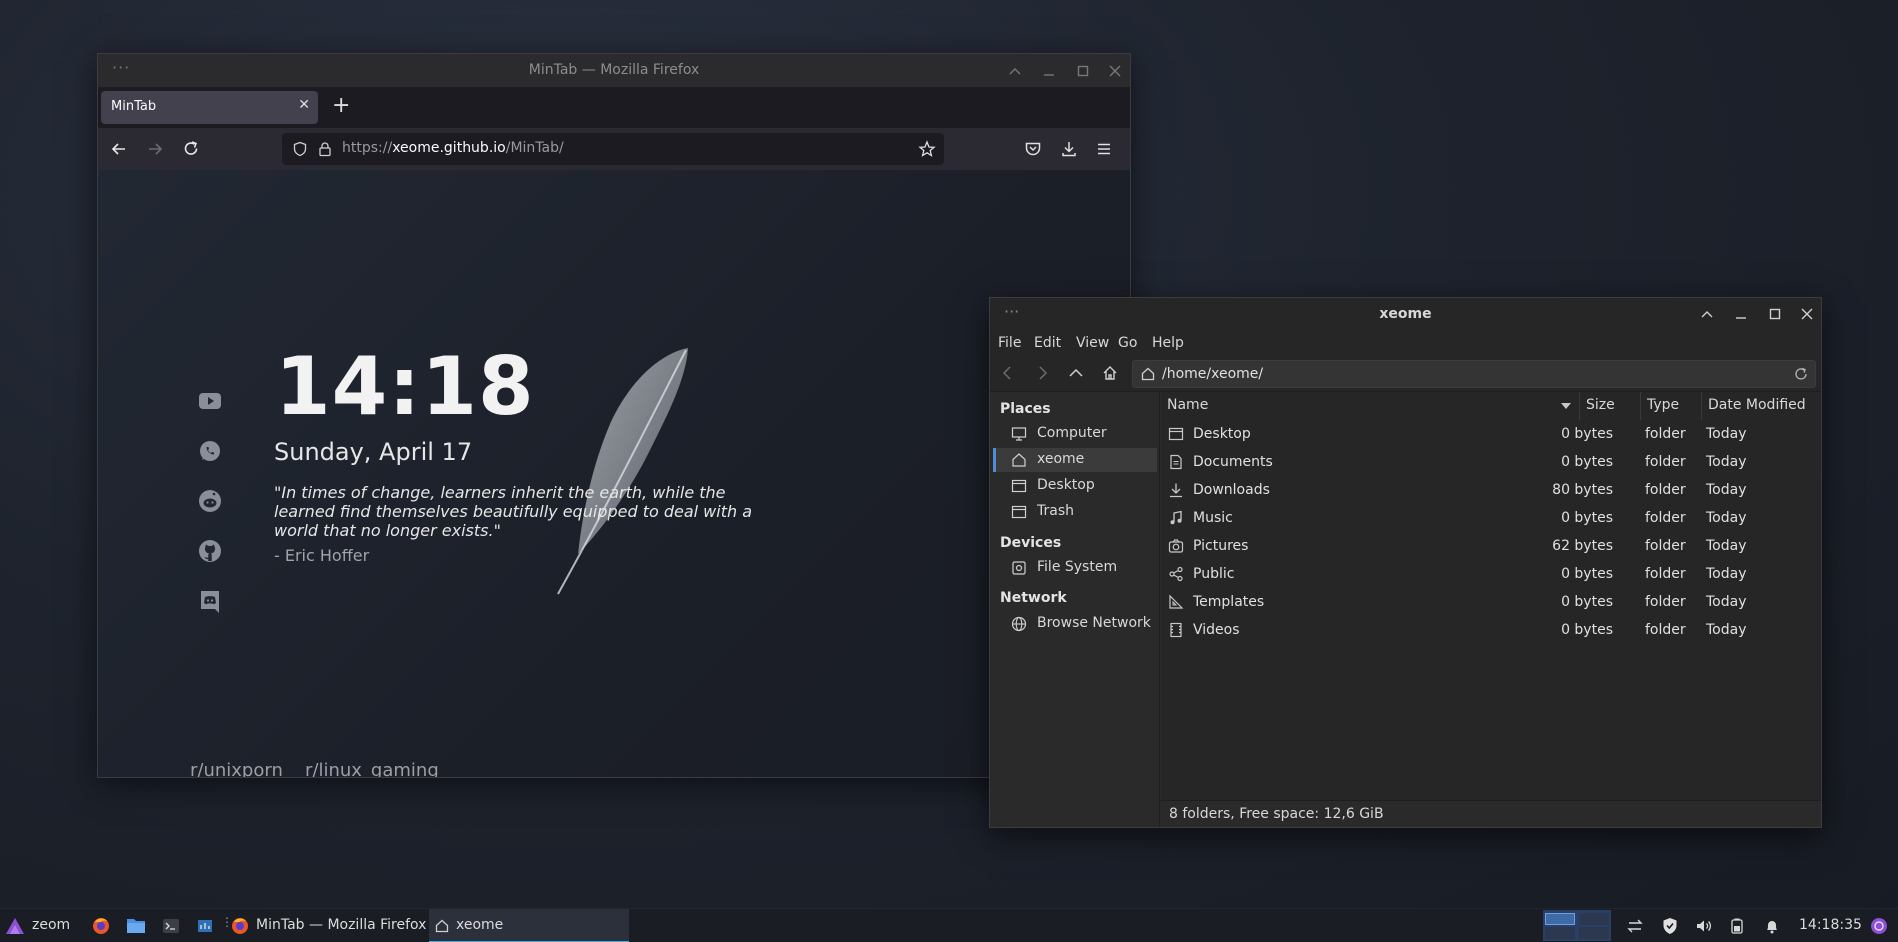 The width and height of the screenshot is (1898, 942). What do you see at coordinates (1176, 490) in the screenshot?
I see `download-icon` at bounding box center [1176, 490].